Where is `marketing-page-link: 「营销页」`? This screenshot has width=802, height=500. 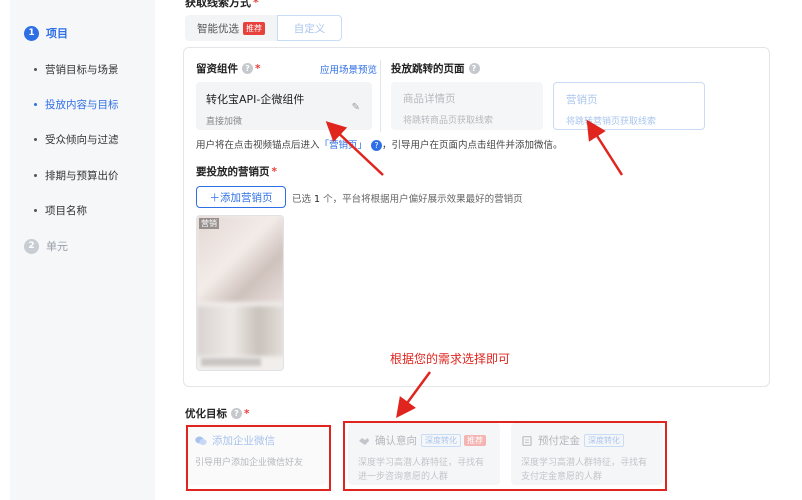
marketing-page-link: 「营销页」 is located at coordinates (344, 145).